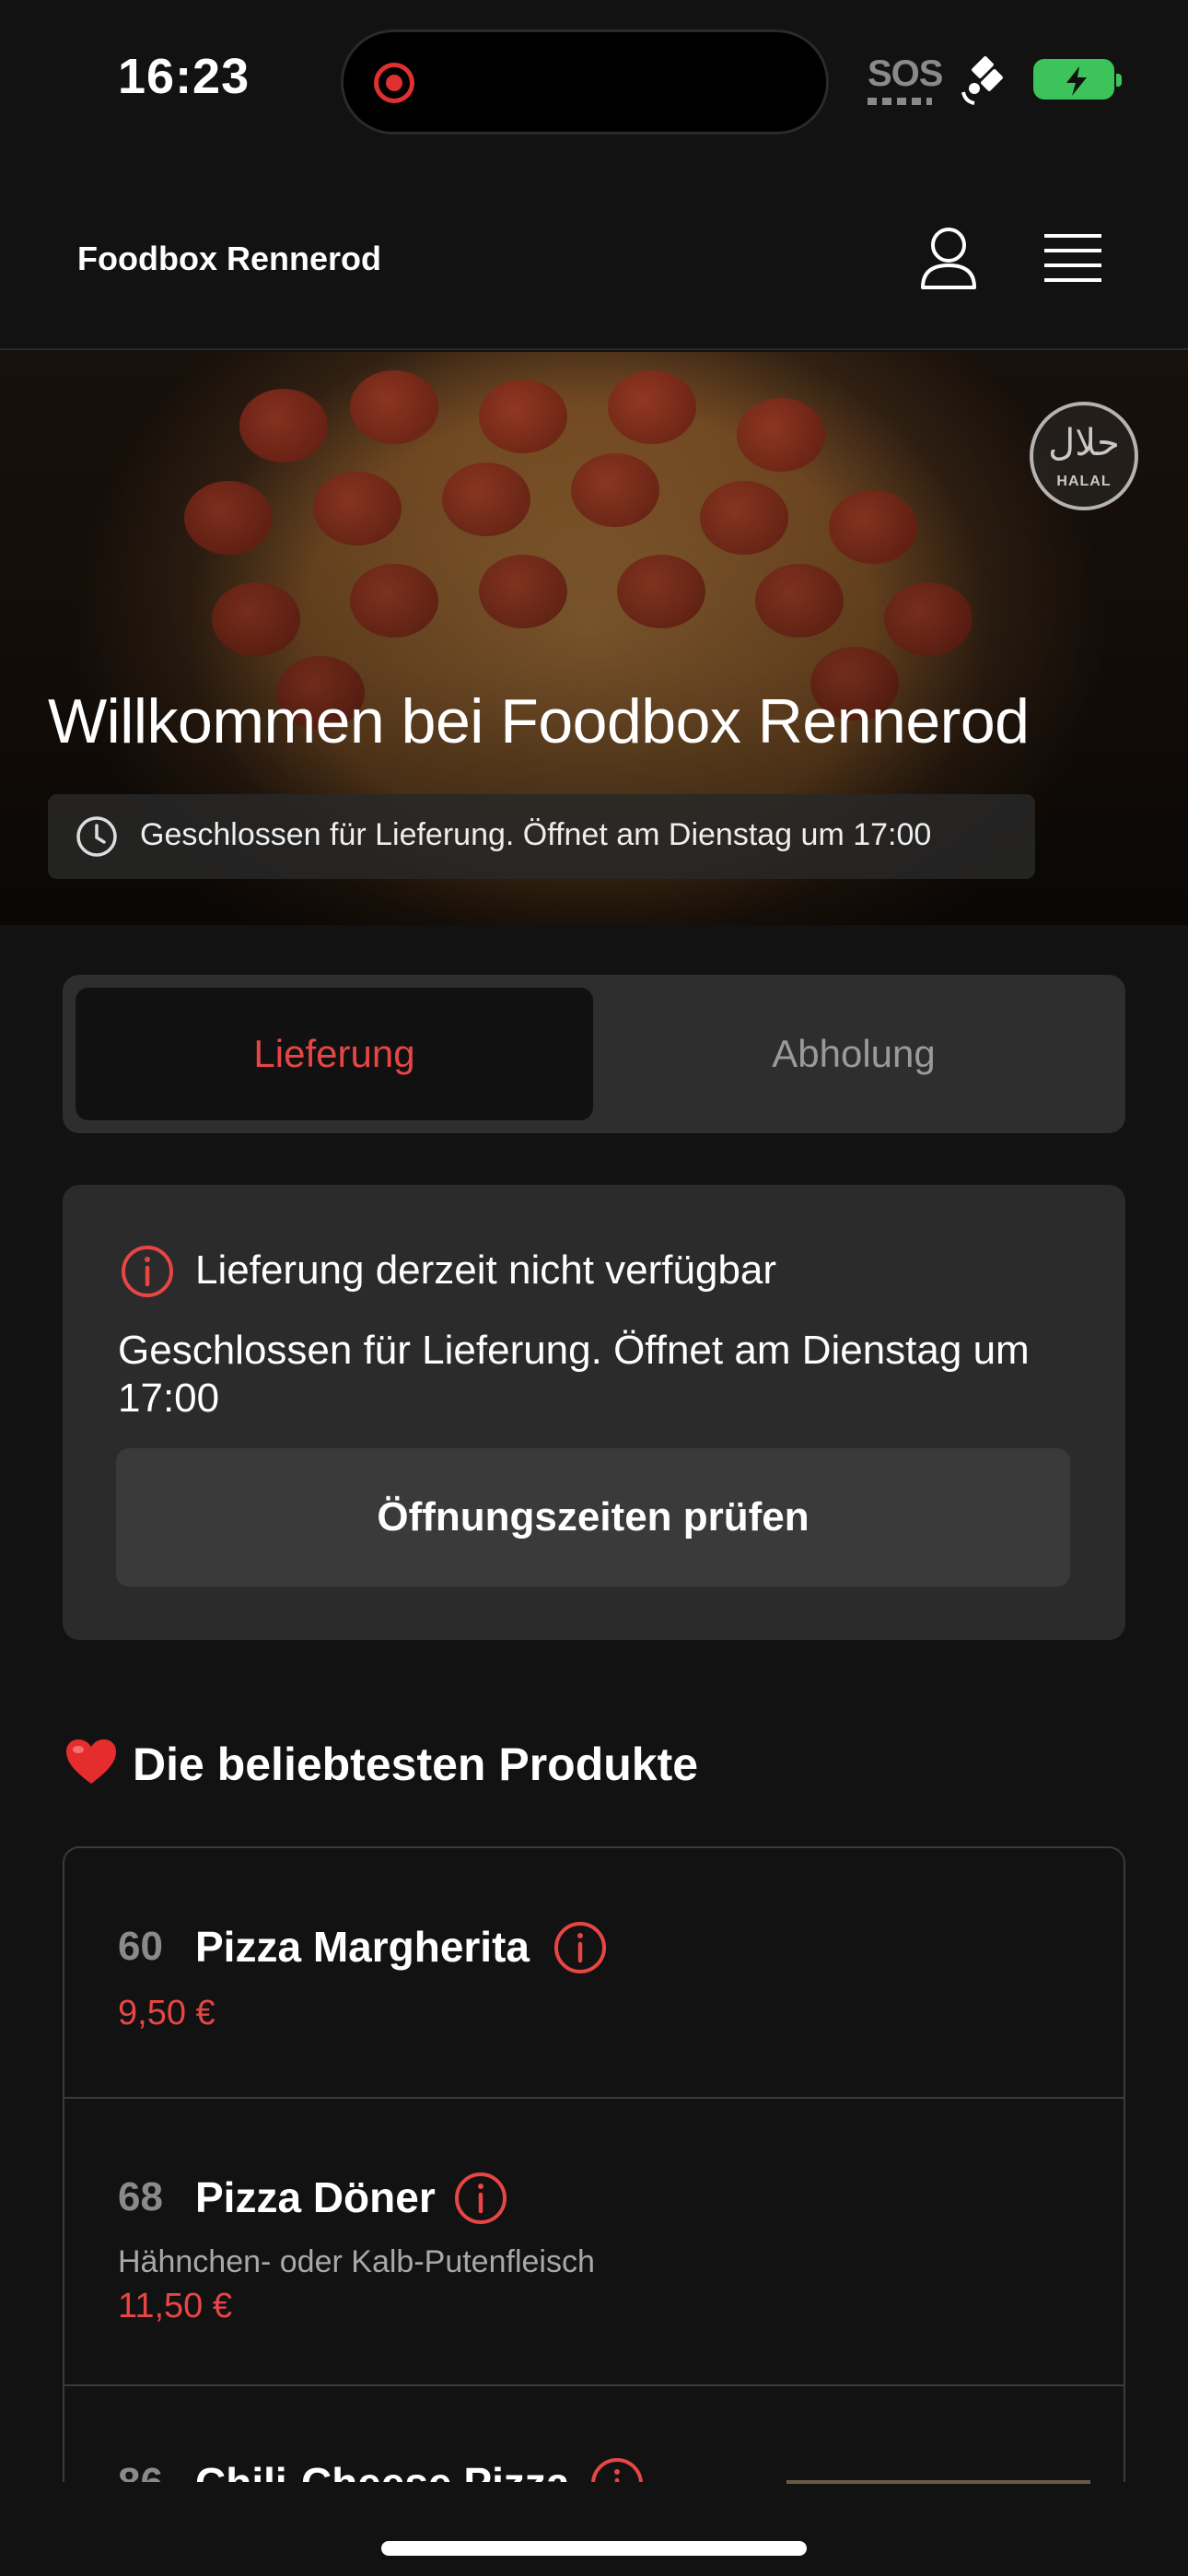 The image size is (1188, 2576). I want to click on status-time: 16:23, so click(184, 76).